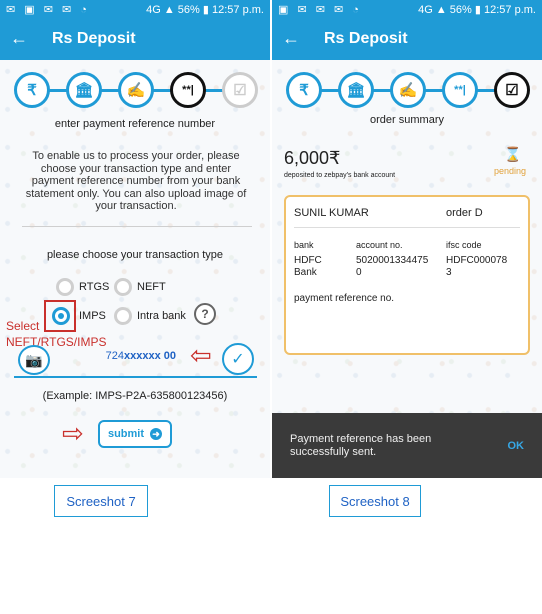 The image size is (542, 614). What do you see at coordinates (56, 334) in the screenshot?
I see `annotation-text: Select NEFT/RTGS/IMPS` at bounding box center [56, 334].